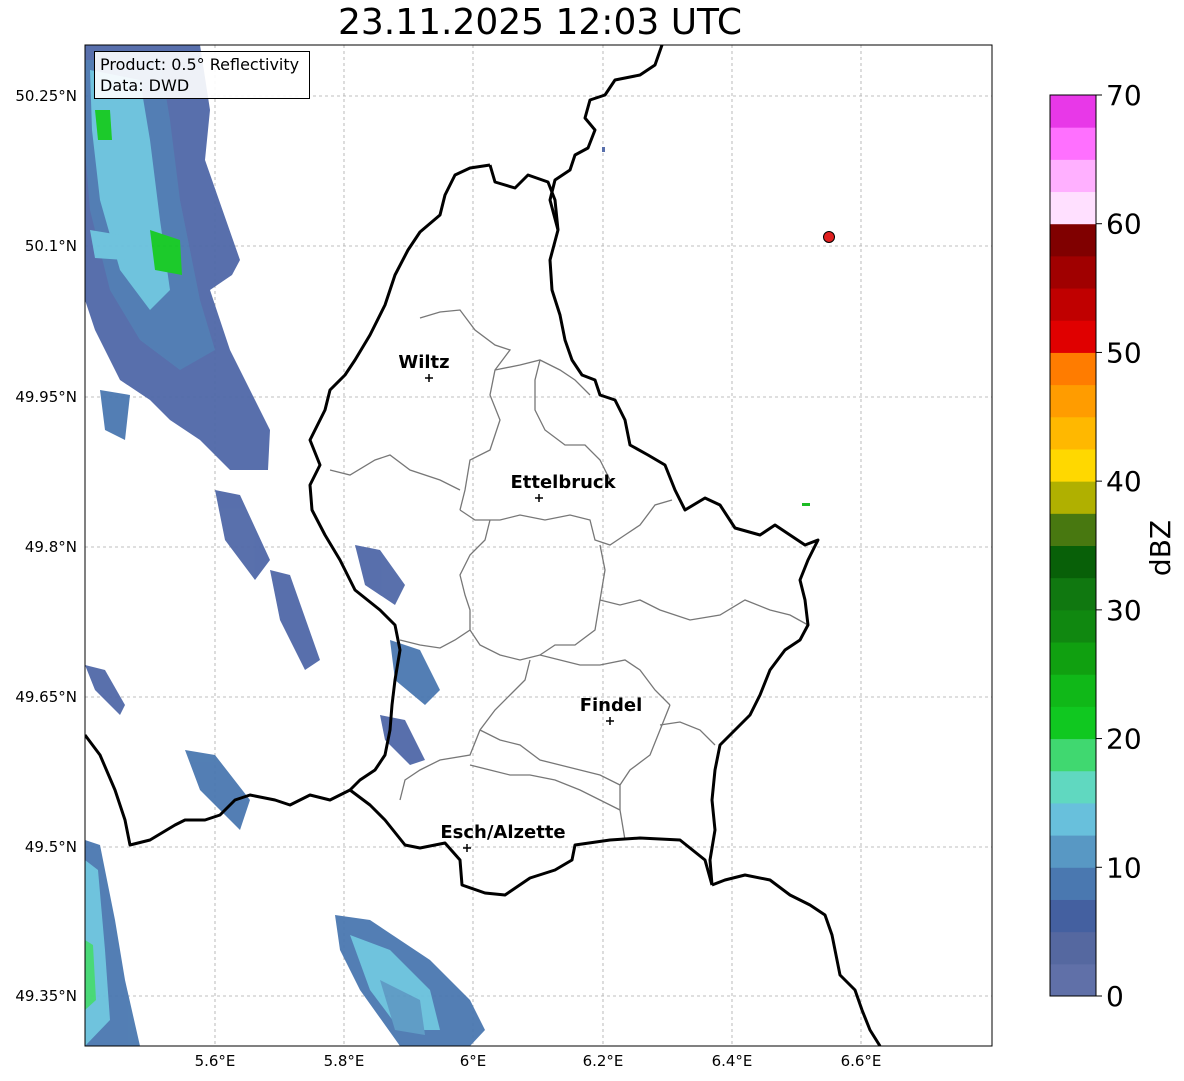 The image size is (1184, 1081). What do you see at coordinates (1124, 610) in the screenshot?
I see `colorbar-tick-label: 30` at bounding box center [1124, 610].